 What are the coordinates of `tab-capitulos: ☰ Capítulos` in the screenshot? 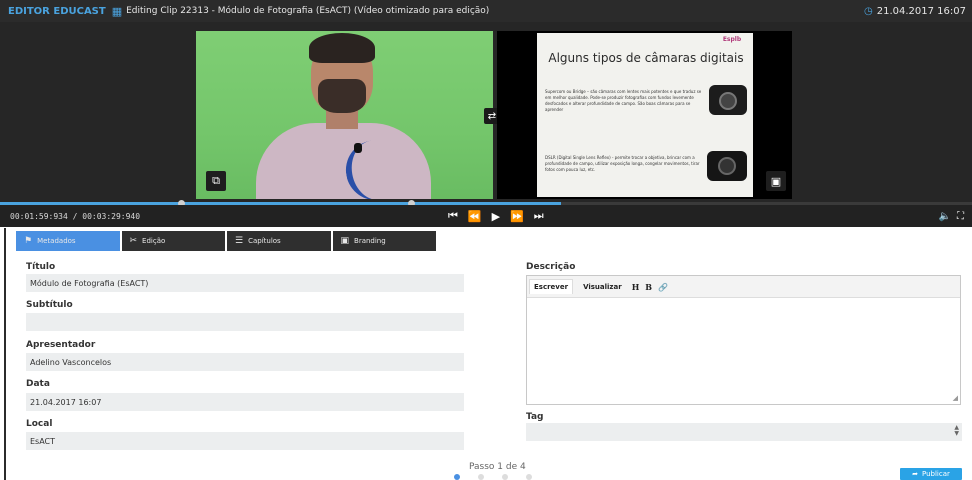 It's located at (279, 241).